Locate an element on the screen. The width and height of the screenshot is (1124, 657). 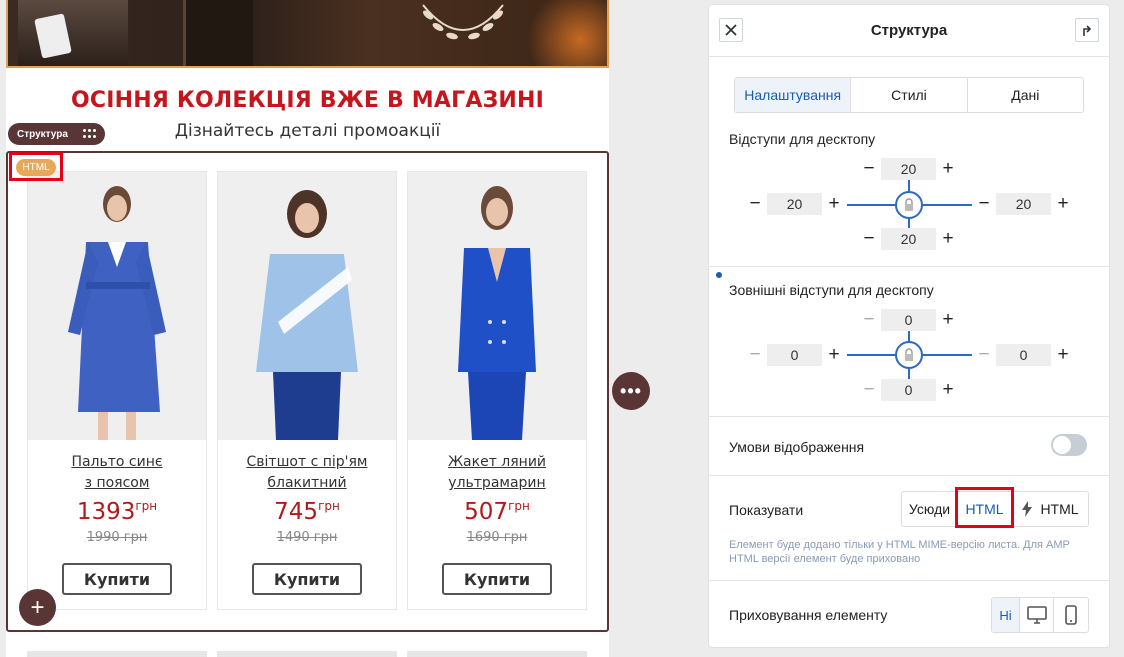
display-conditions-toggle is located at coordinates (1069, 445).